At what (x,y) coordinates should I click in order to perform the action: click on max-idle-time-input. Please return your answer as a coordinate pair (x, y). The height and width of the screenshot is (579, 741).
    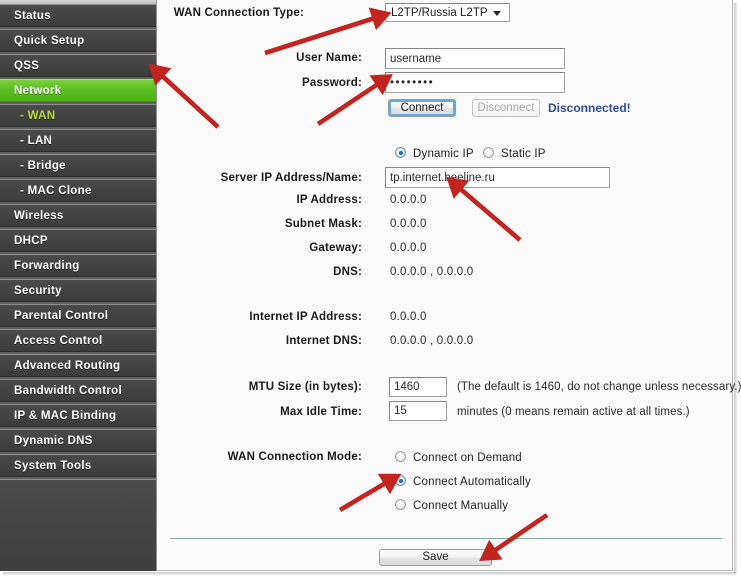
    Looking at the image, I should click on (418, 411).